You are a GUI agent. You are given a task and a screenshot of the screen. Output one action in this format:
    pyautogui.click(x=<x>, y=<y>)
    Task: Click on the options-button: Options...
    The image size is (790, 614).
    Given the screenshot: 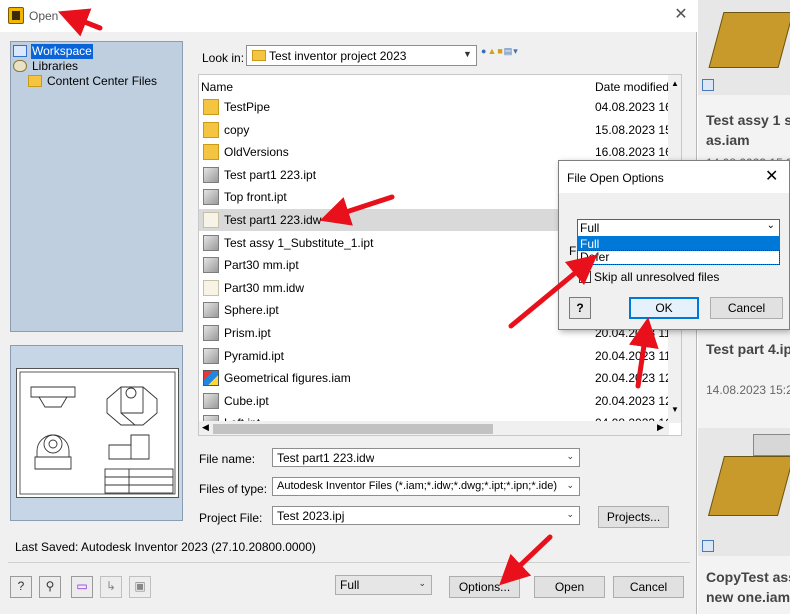 What is the action you would take?
    pyautogui.click(x=484, y=587)
    